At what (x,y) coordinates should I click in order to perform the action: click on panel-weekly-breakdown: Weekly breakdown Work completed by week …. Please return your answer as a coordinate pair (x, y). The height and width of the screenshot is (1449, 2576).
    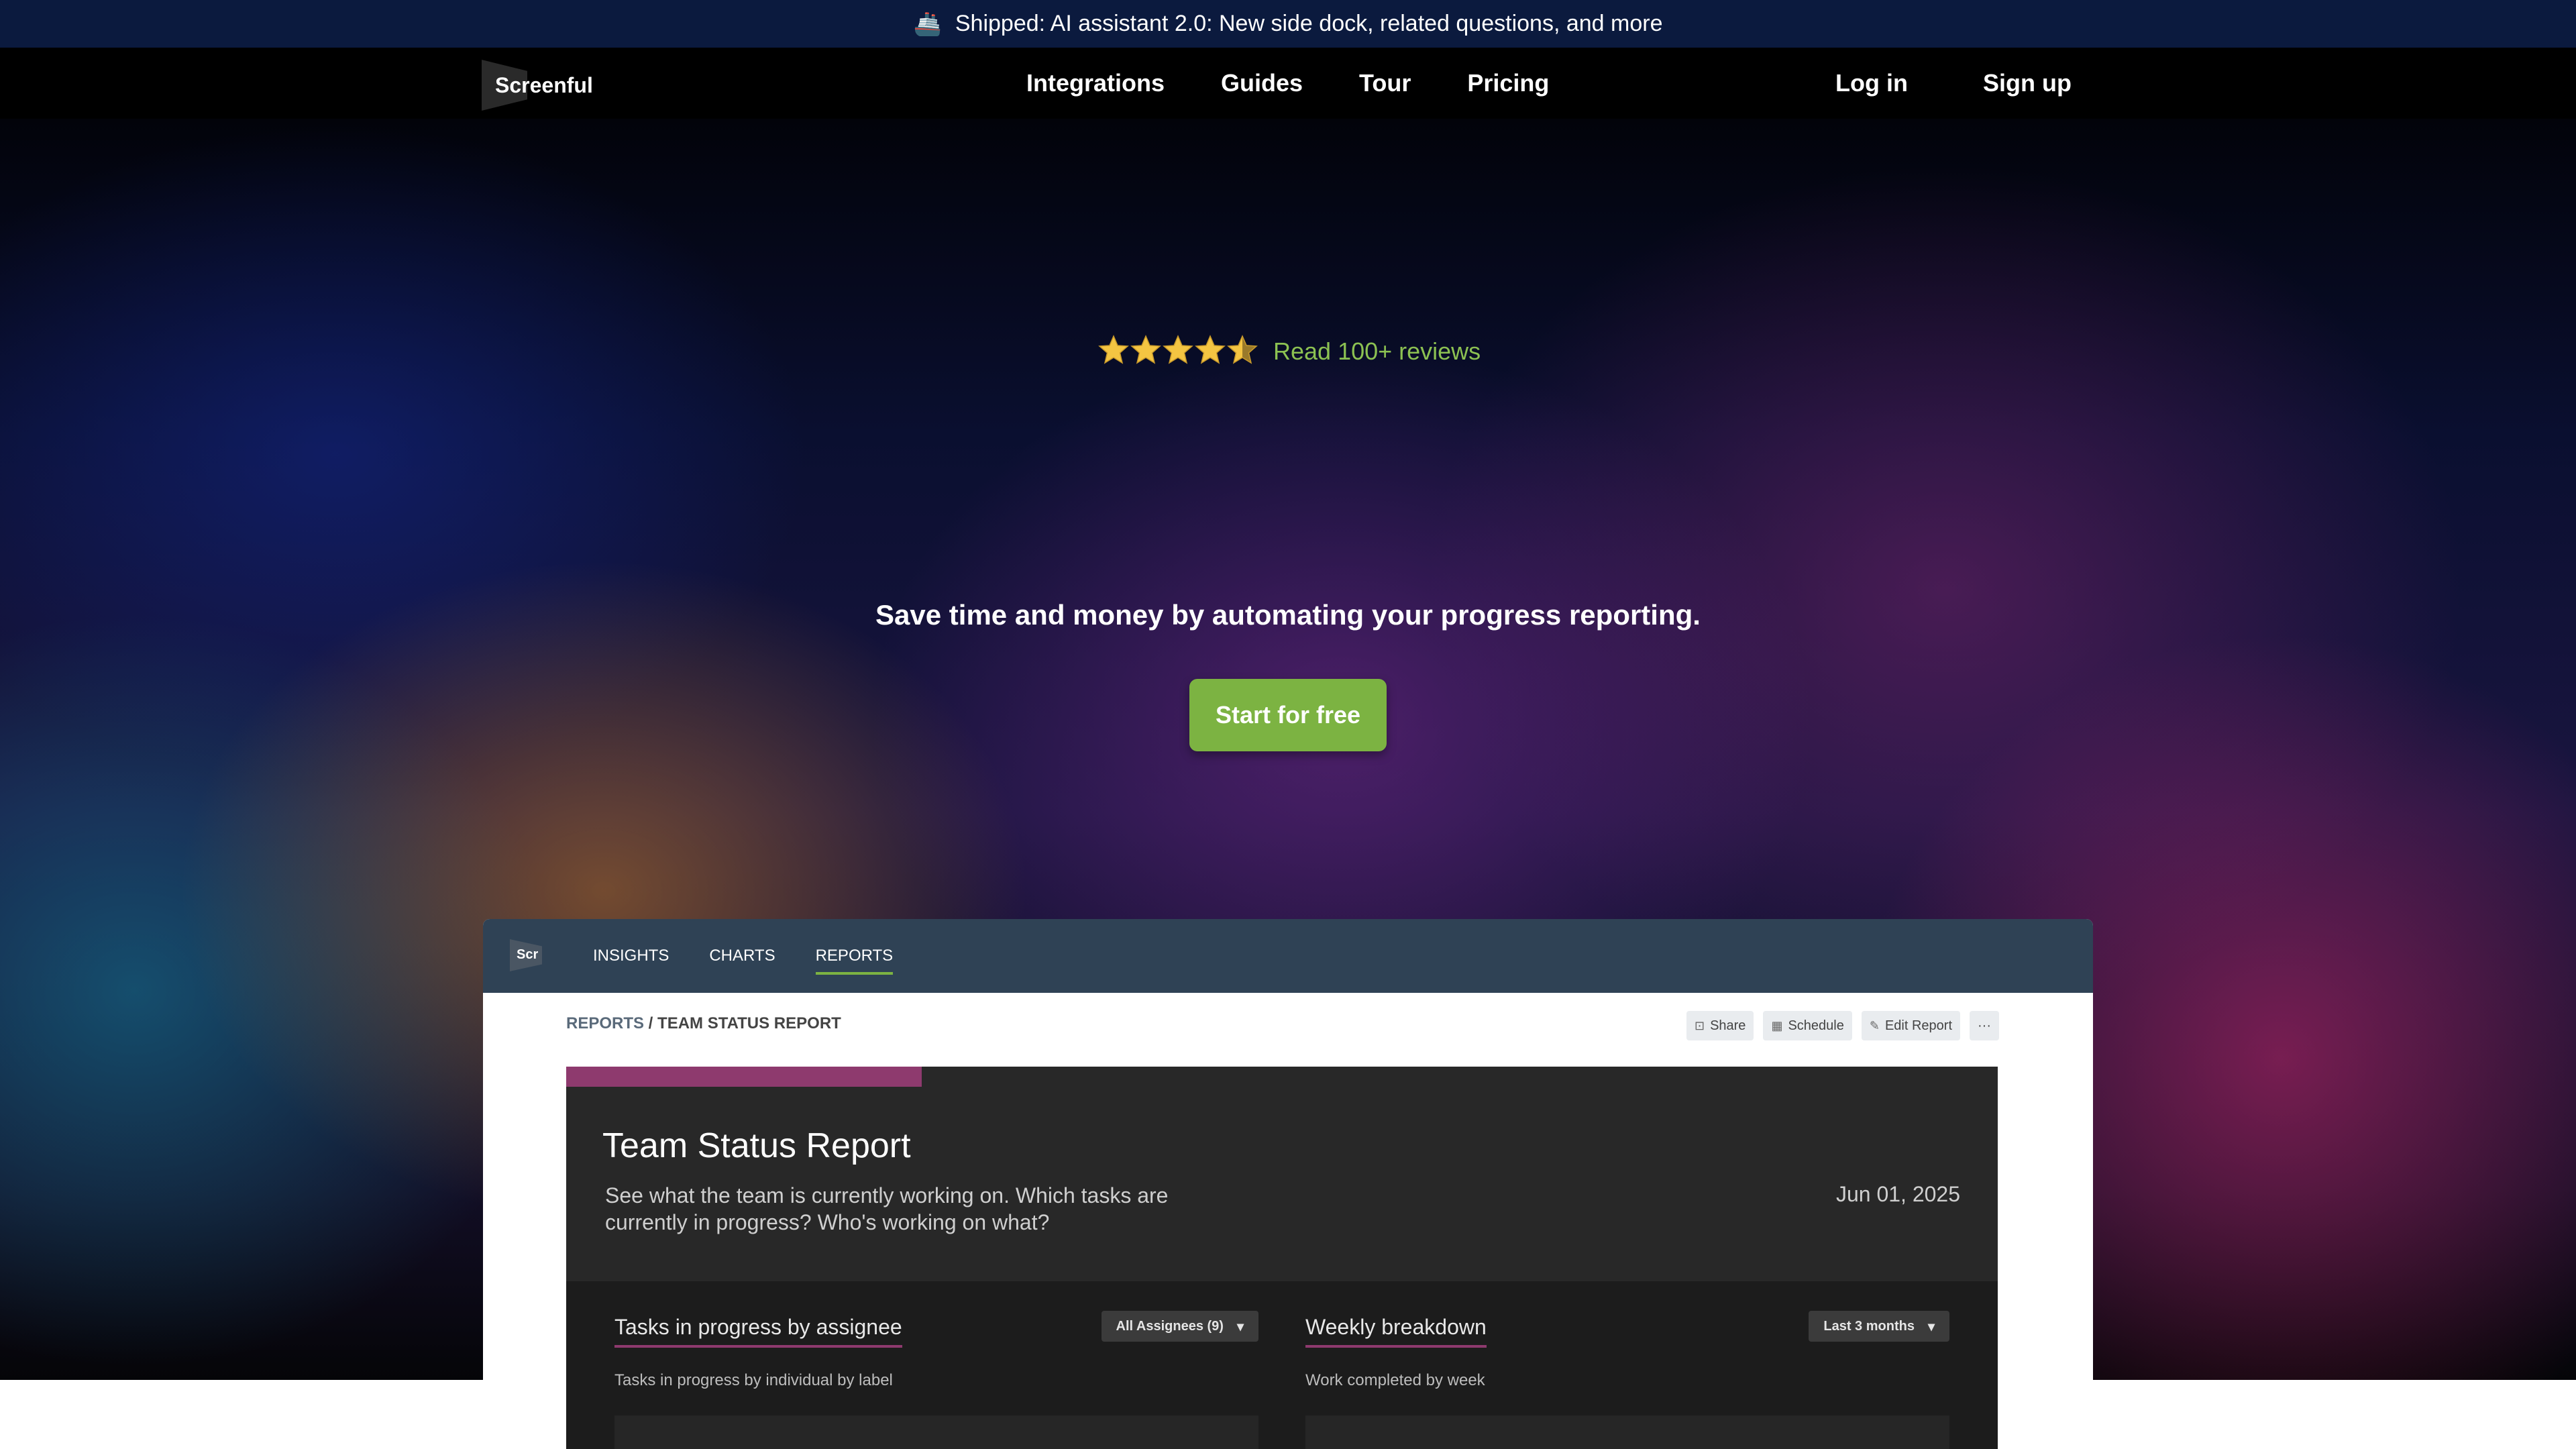
    Looking at the image, I should click on (1627, 1380).